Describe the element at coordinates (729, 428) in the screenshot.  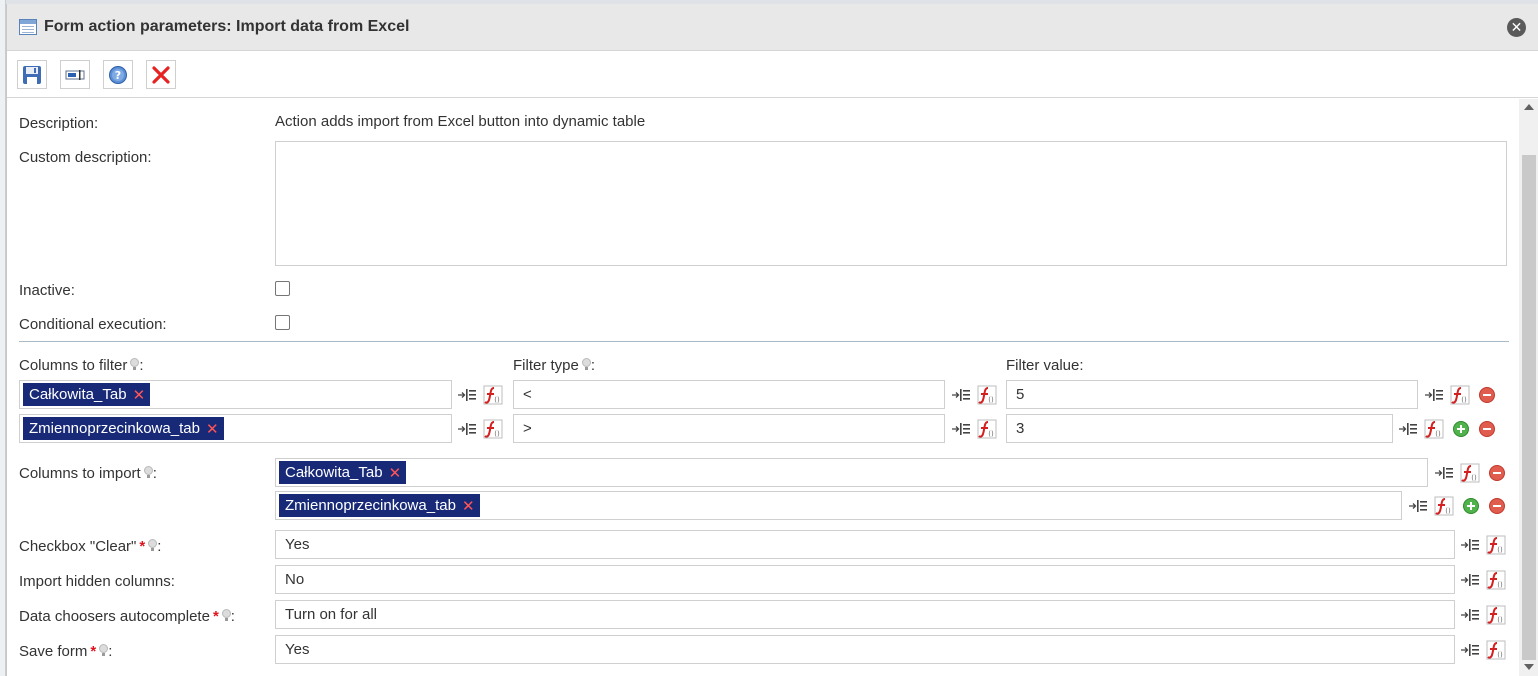
I see `filter-type-field: >` at that location.